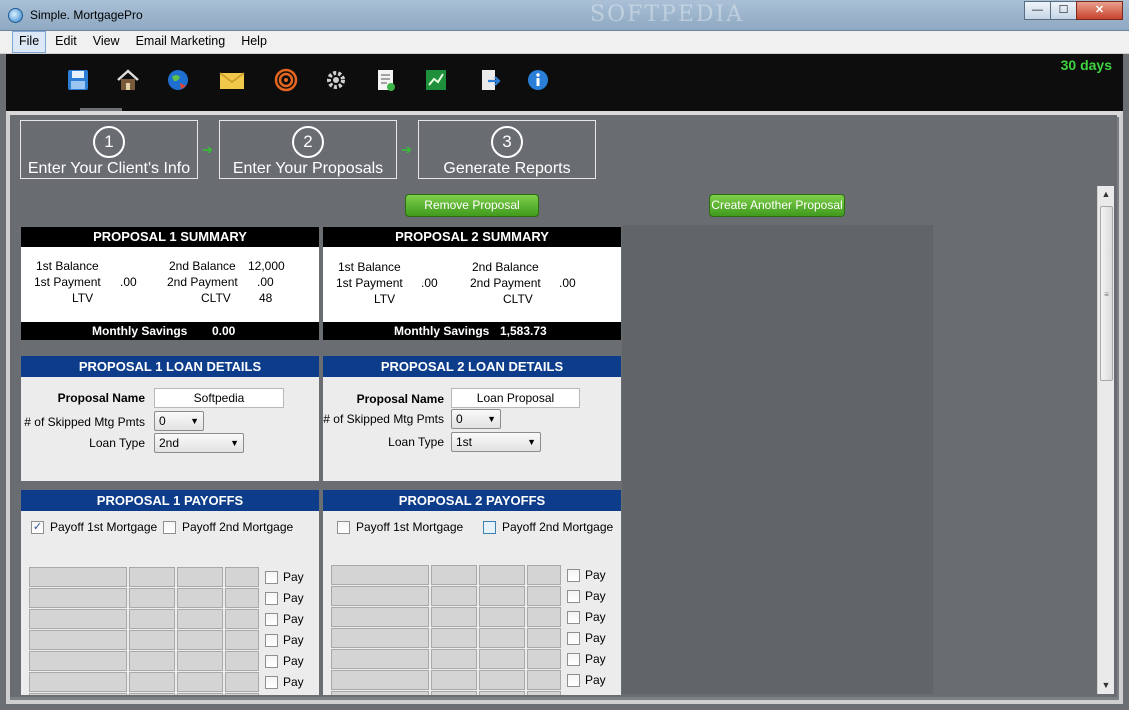  Describe the element at coordinates (1063, 10) in the screenshot. I see `maximize-button: ☐` at that location.